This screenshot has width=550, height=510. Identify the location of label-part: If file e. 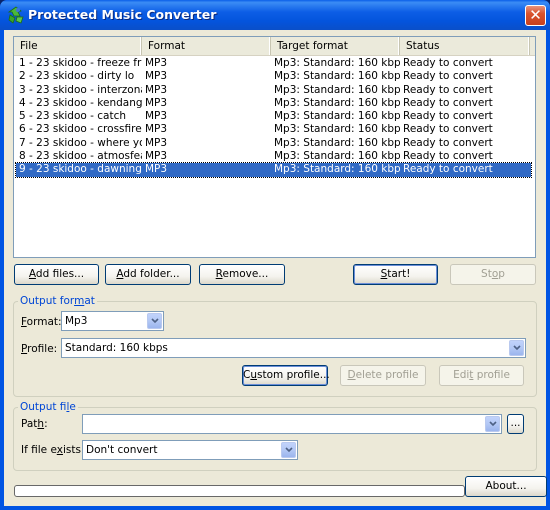
(39, 450).